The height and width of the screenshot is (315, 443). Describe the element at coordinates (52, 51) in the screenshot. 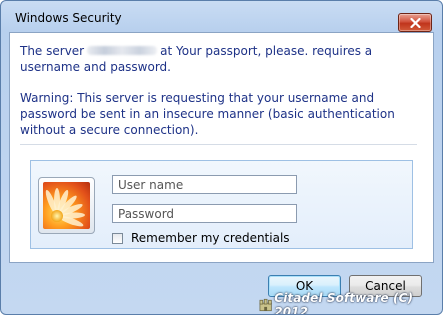

I see `server-message-prefix: The server` at that location.